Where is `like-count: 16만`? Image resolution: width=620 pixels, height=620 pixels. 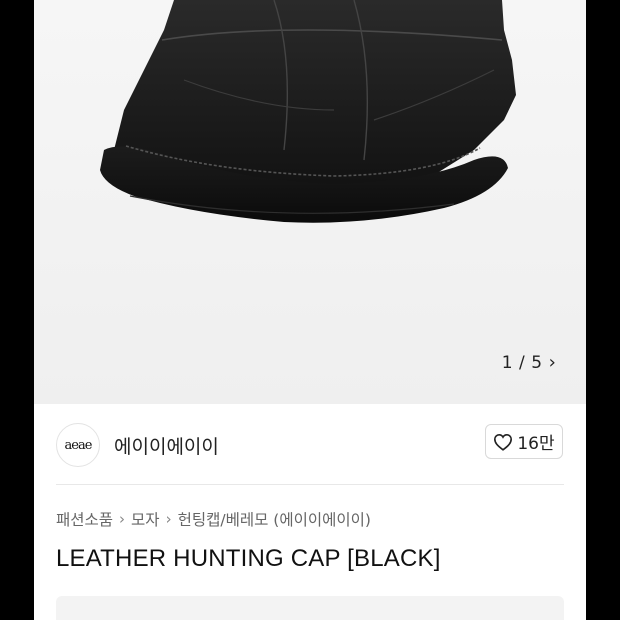 like-count: 16만 is located at coordinates (536, 444).